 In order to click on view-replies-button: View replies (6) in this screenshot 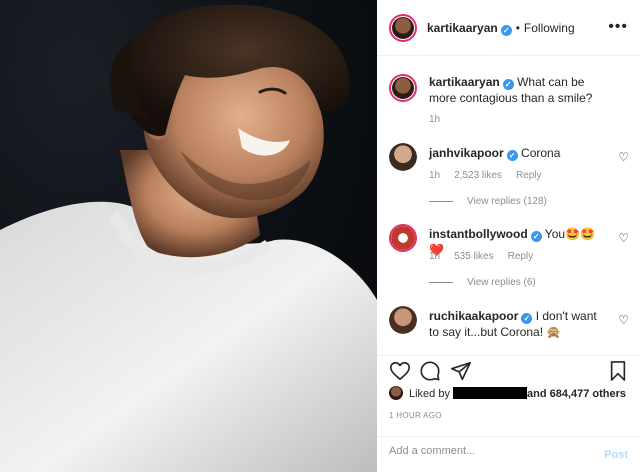, I will do `click(482, 282)`.